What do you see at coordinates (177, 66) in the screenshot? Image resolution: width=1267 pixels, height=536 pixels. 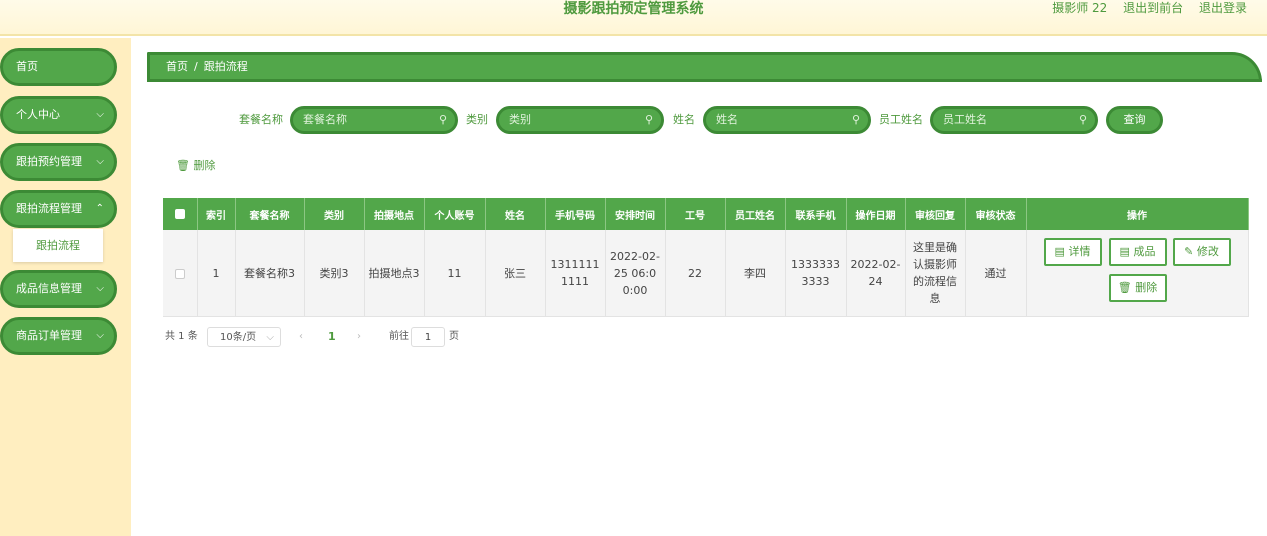 I see `breadcrumb-home: 首页` at bounding box center [177, 66].